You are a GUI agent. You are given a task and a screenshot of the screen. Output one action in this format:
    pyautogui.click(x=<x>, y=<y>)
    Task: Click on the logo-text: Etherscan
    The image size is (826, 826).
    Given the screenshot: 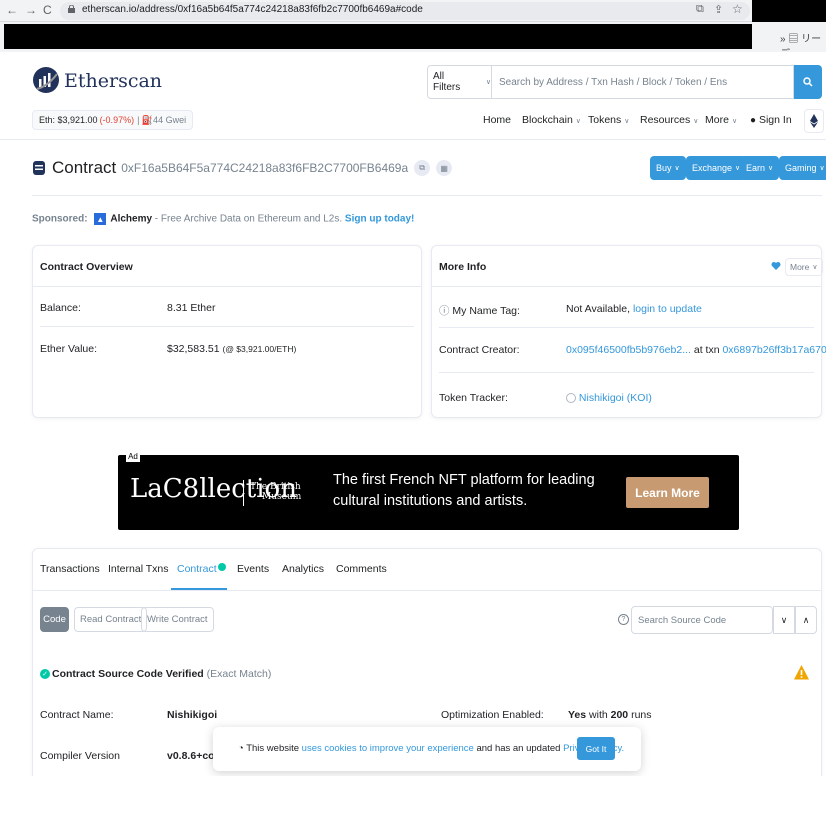 What is the action you would take?
    pyautogui.click(x=113, y=81)
    